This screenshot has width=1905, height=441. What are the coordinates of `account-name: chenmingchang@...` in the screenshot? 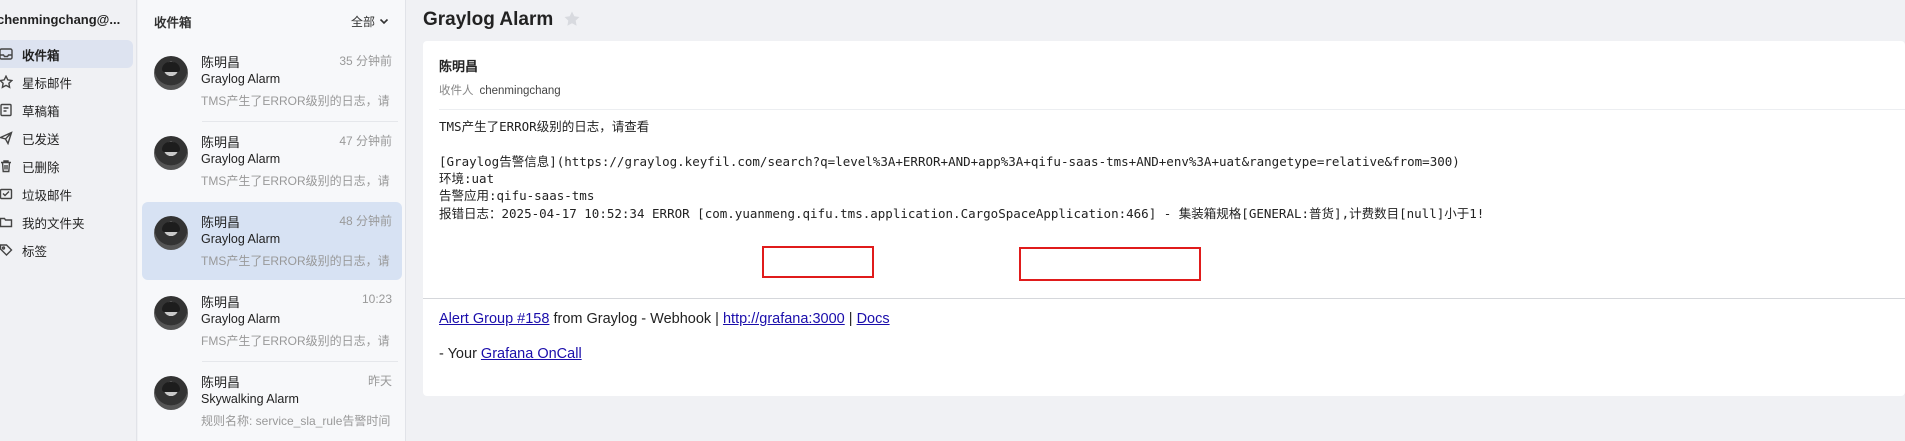 It's located at (68, 19).